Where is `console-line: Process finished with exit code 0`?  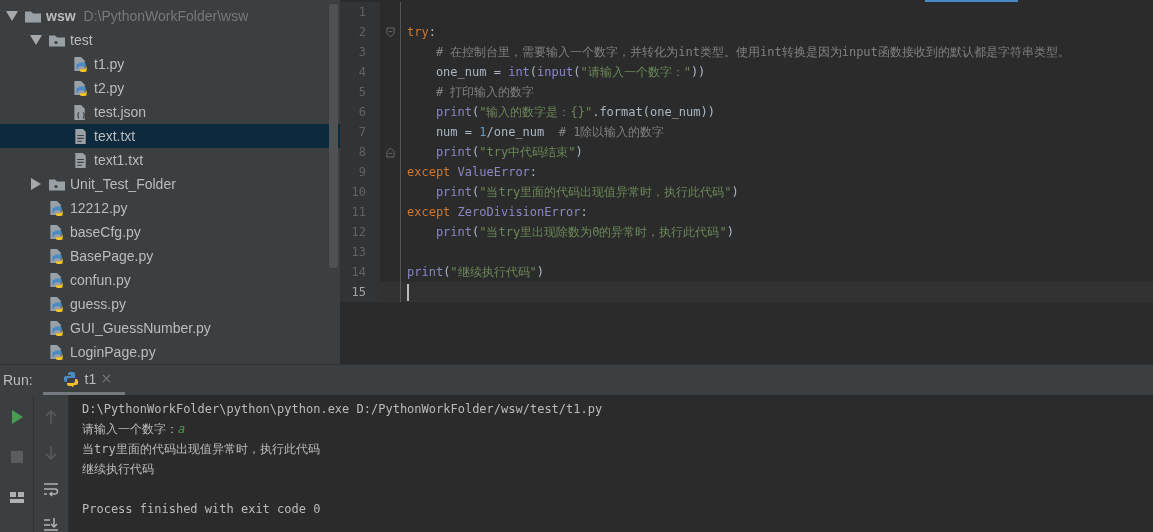
console-line: Process finished with exit code 0 is located at coordinates (201, 509).